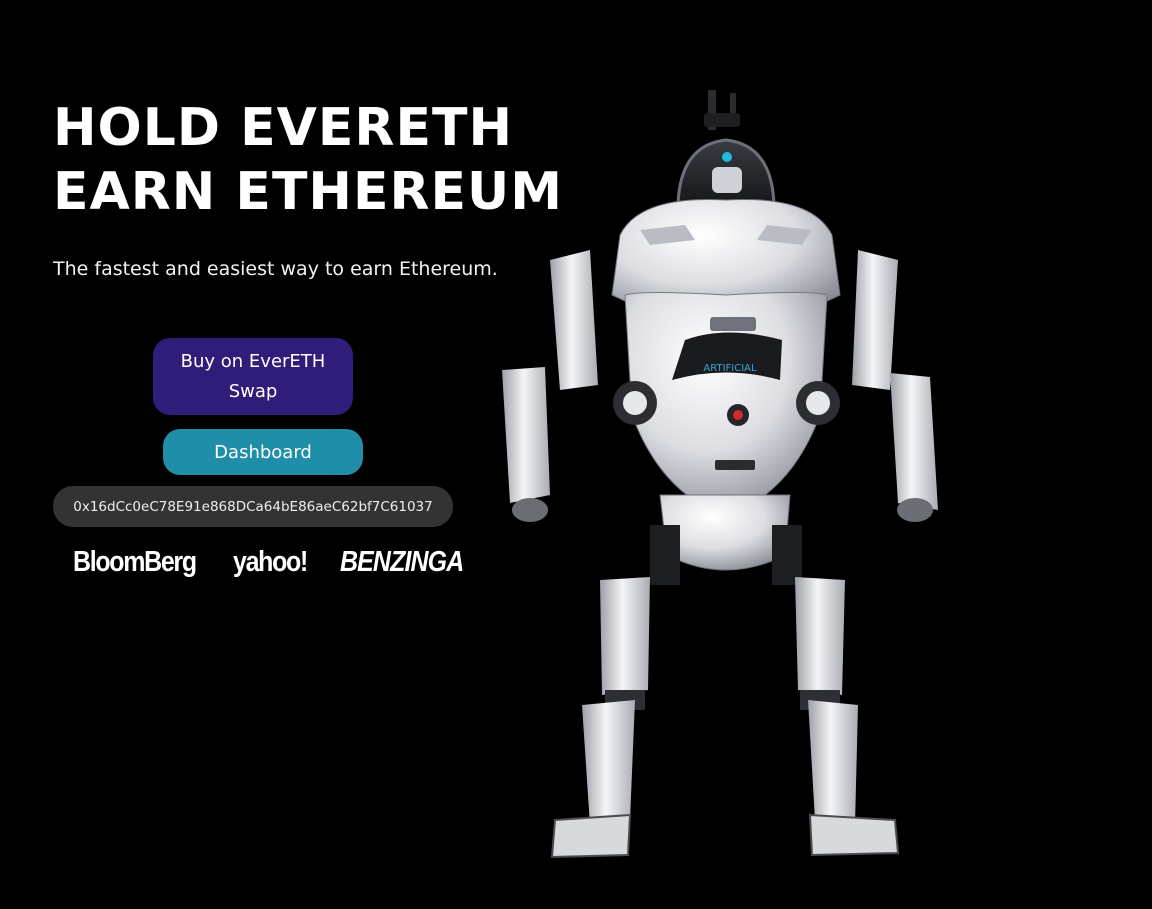 Image resolution: width=1152 pixels, height=909 pixels. Describe the element at coordinates (253, 376) in the screenshot. I see `buy-on-evereth-swap-button: Buy on EverETH Swap` at that location.